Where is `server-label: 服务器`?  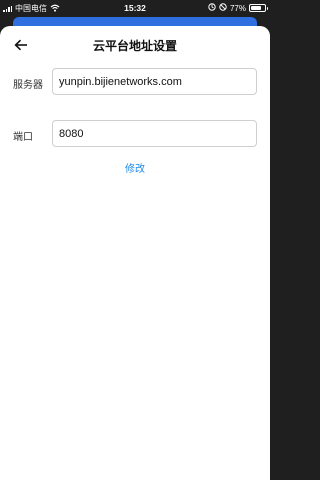 server-label: 服务器 is located at coordinates (28, 85).